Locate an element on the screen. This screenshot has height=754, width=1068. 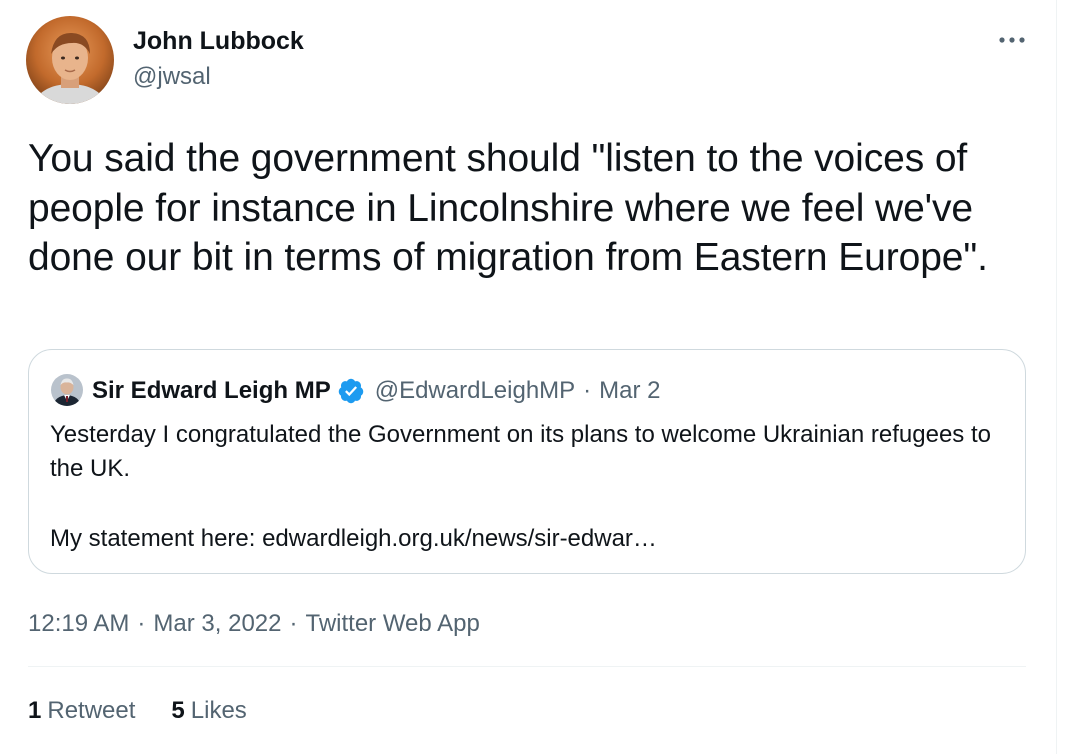
retweets-stat: 1 Retweet is located at coordinates (81, 711).